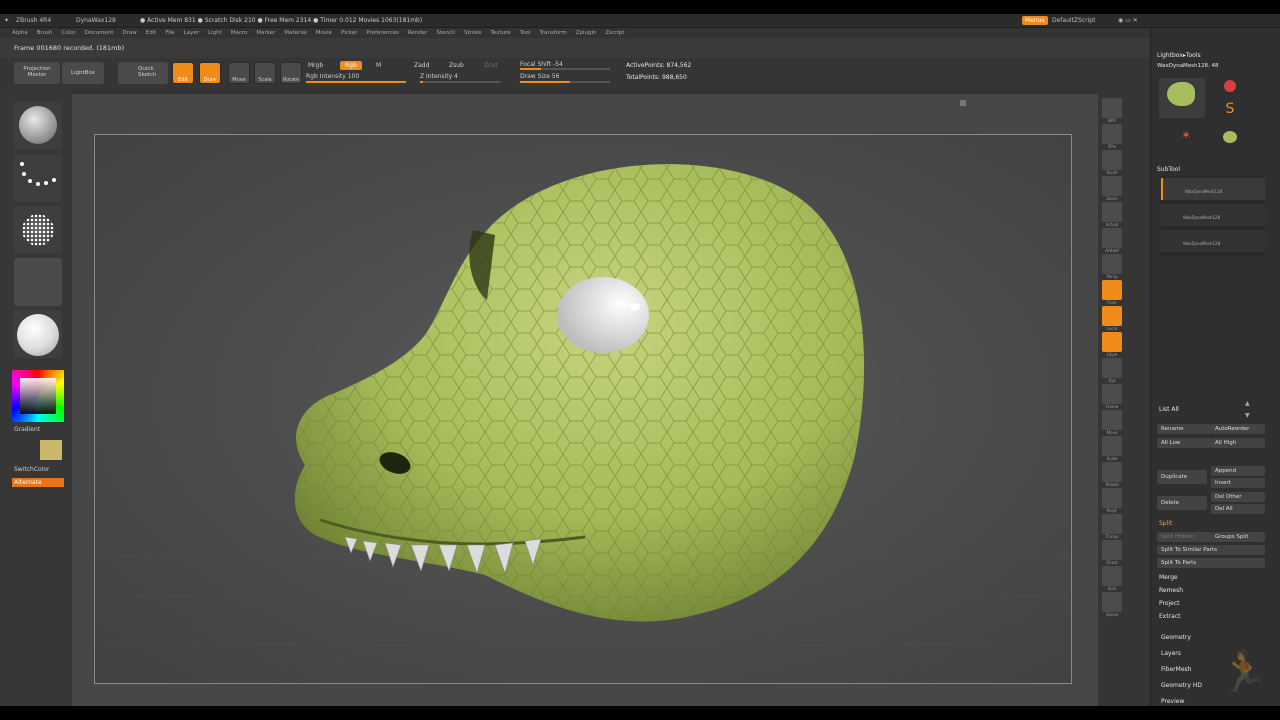  Describe the element at coordinates (351, 65) in the screenshot. I see `rgb-button: Rgb` at that location.